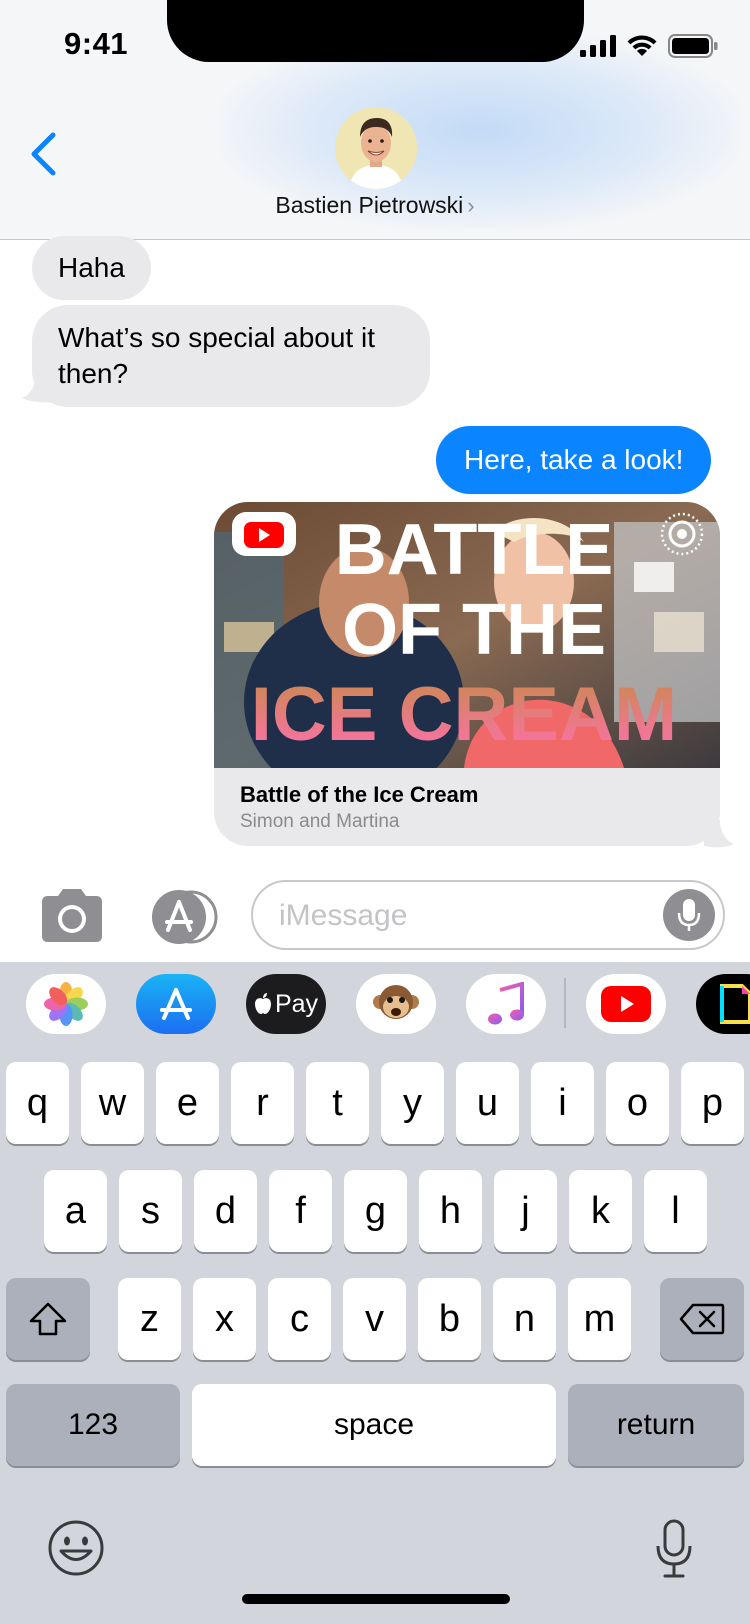 Image resolution: width=750 pixels, height=1624 pixels. I want to click on link-preview-subtitle: Simon and Martina, so click(320, 821).